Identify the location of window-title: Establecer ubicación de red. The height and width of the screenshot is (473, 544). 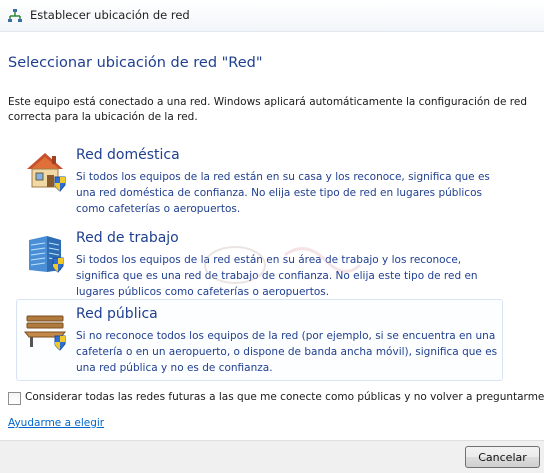
(110, 15).